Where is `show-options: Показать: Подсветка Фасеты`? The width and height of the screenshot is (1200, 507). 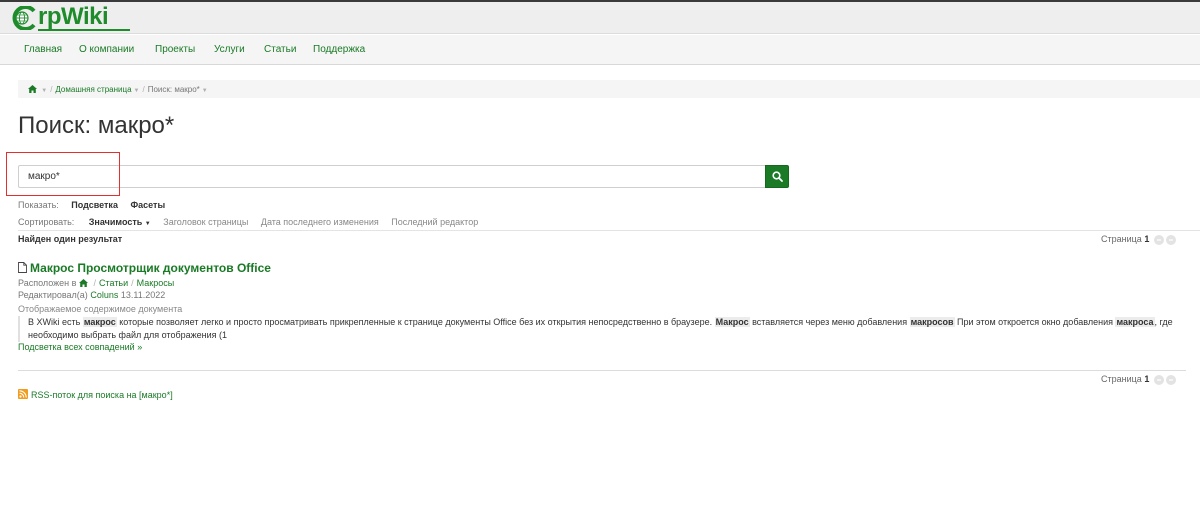 show-options: Показать: Подсветка Фасеты is located at coordinates (91, 205).